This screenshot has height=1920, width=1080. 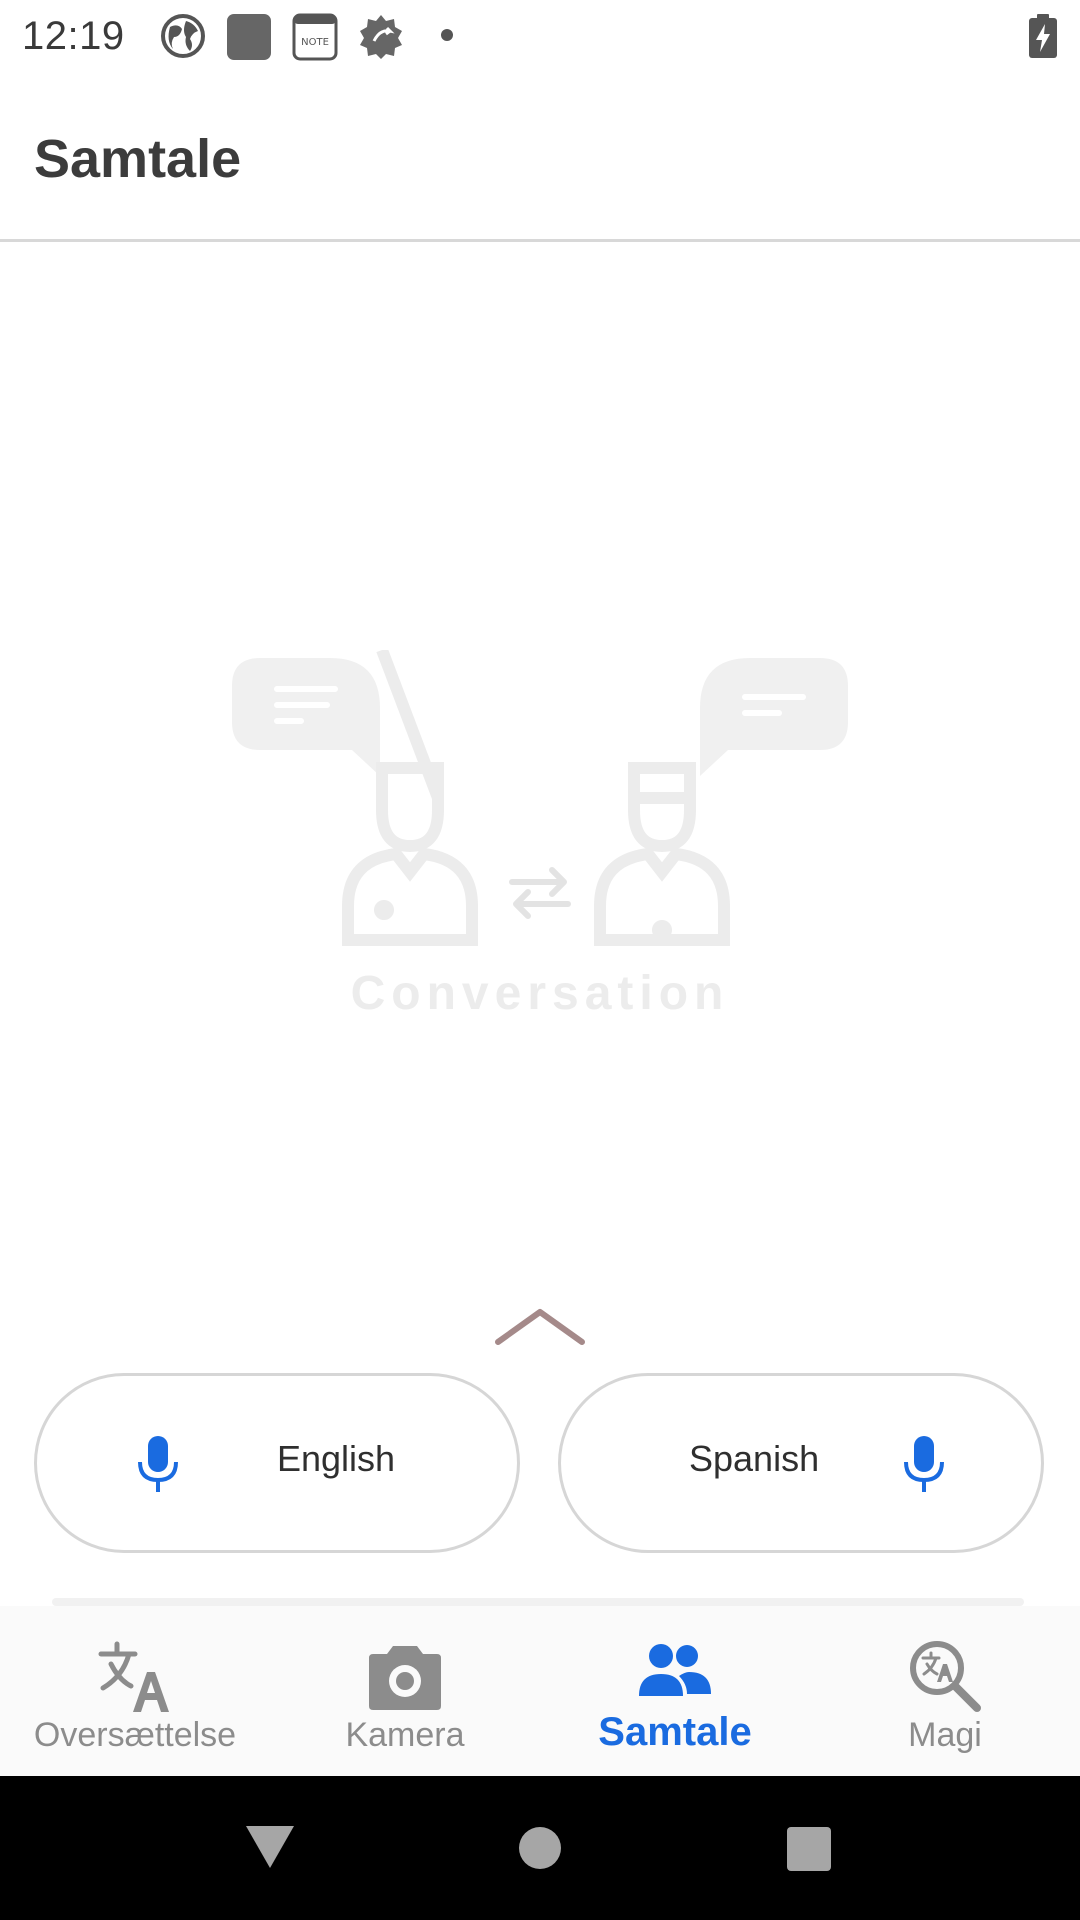 What do you see at coordinates (135, 1676) in the screenshot?
I see `translate-icon` at bounding box center [135, 1676].